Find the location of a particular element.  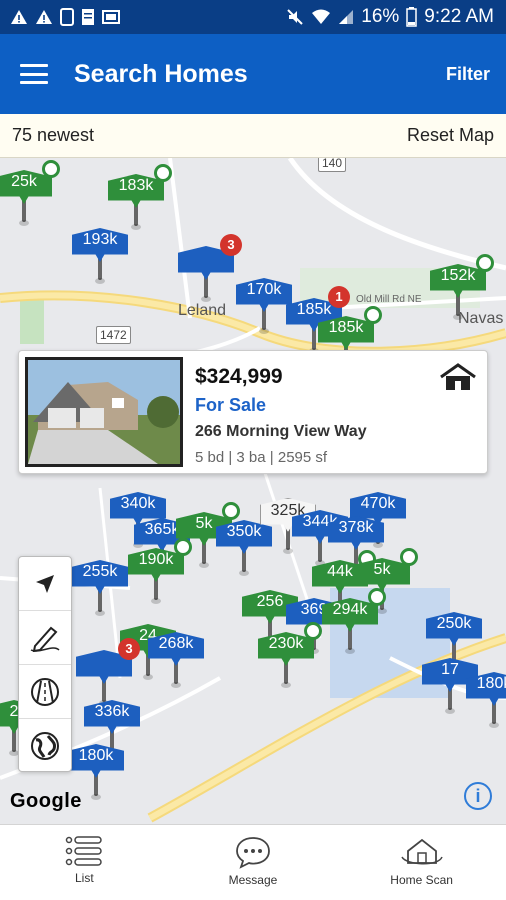

price-marker: 152k is located at coordinates (462, 289).